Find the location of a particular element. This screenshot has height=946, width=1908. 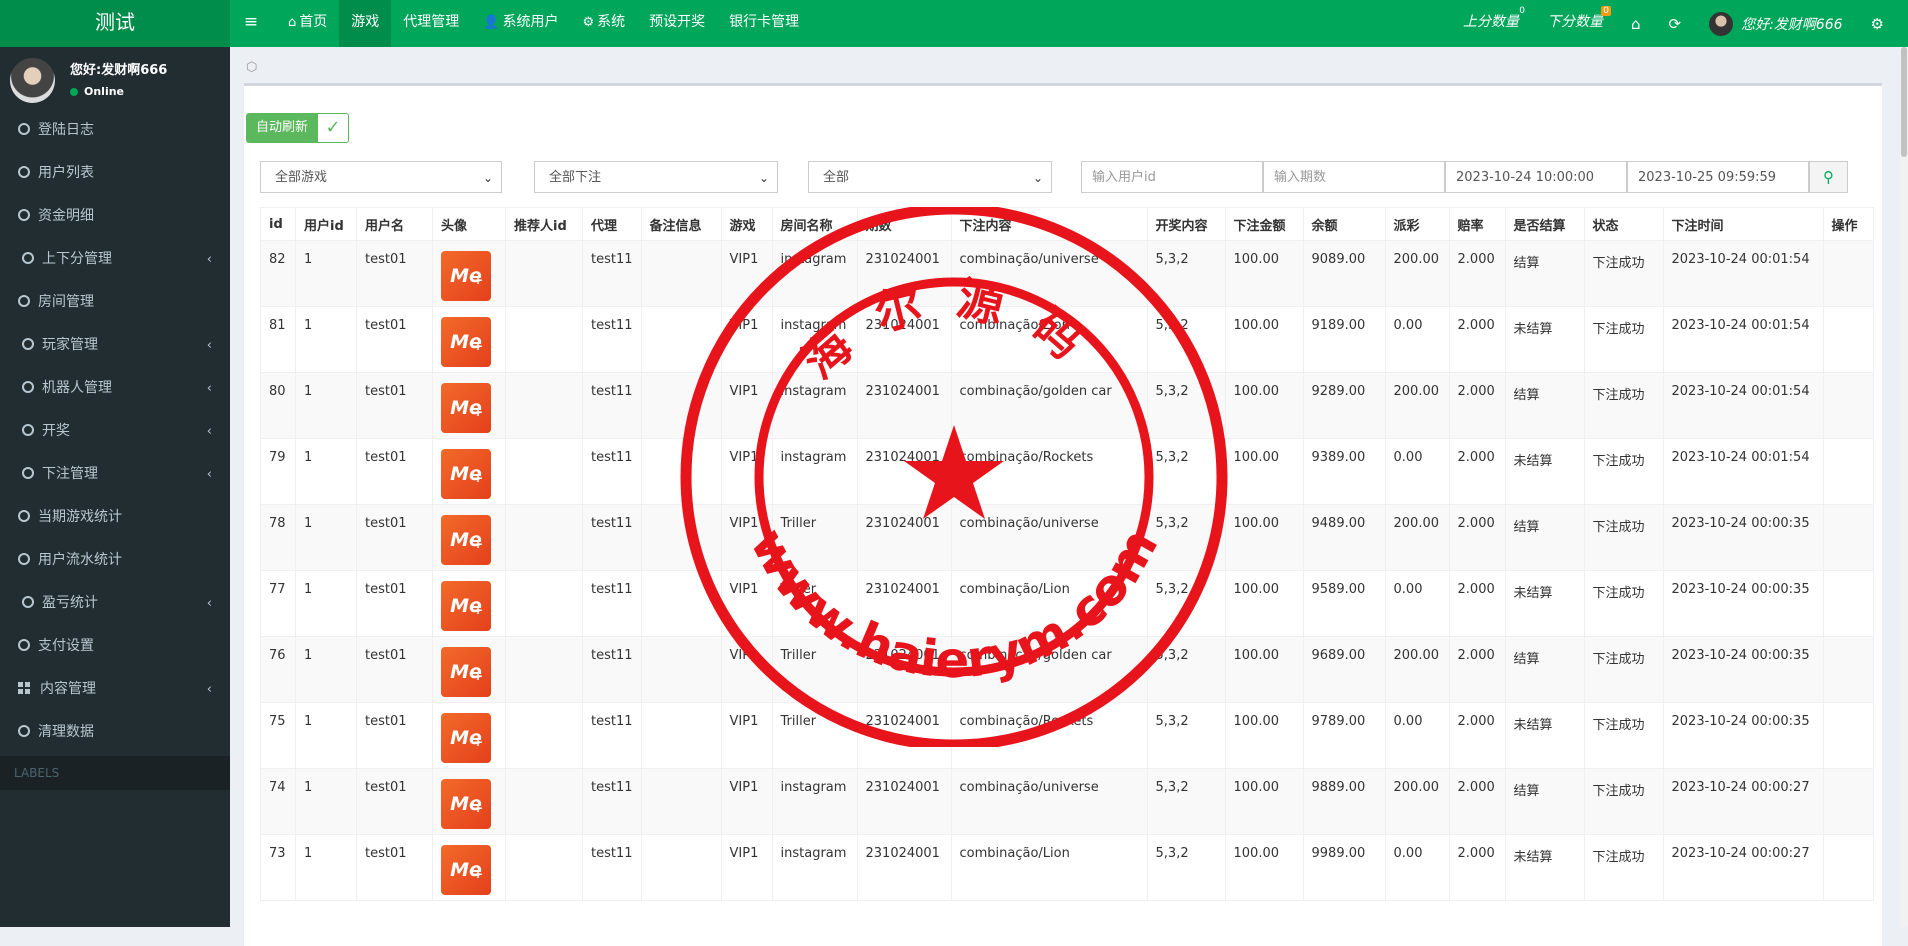

check-icon: ✓ is located at coordinates (334, 128).